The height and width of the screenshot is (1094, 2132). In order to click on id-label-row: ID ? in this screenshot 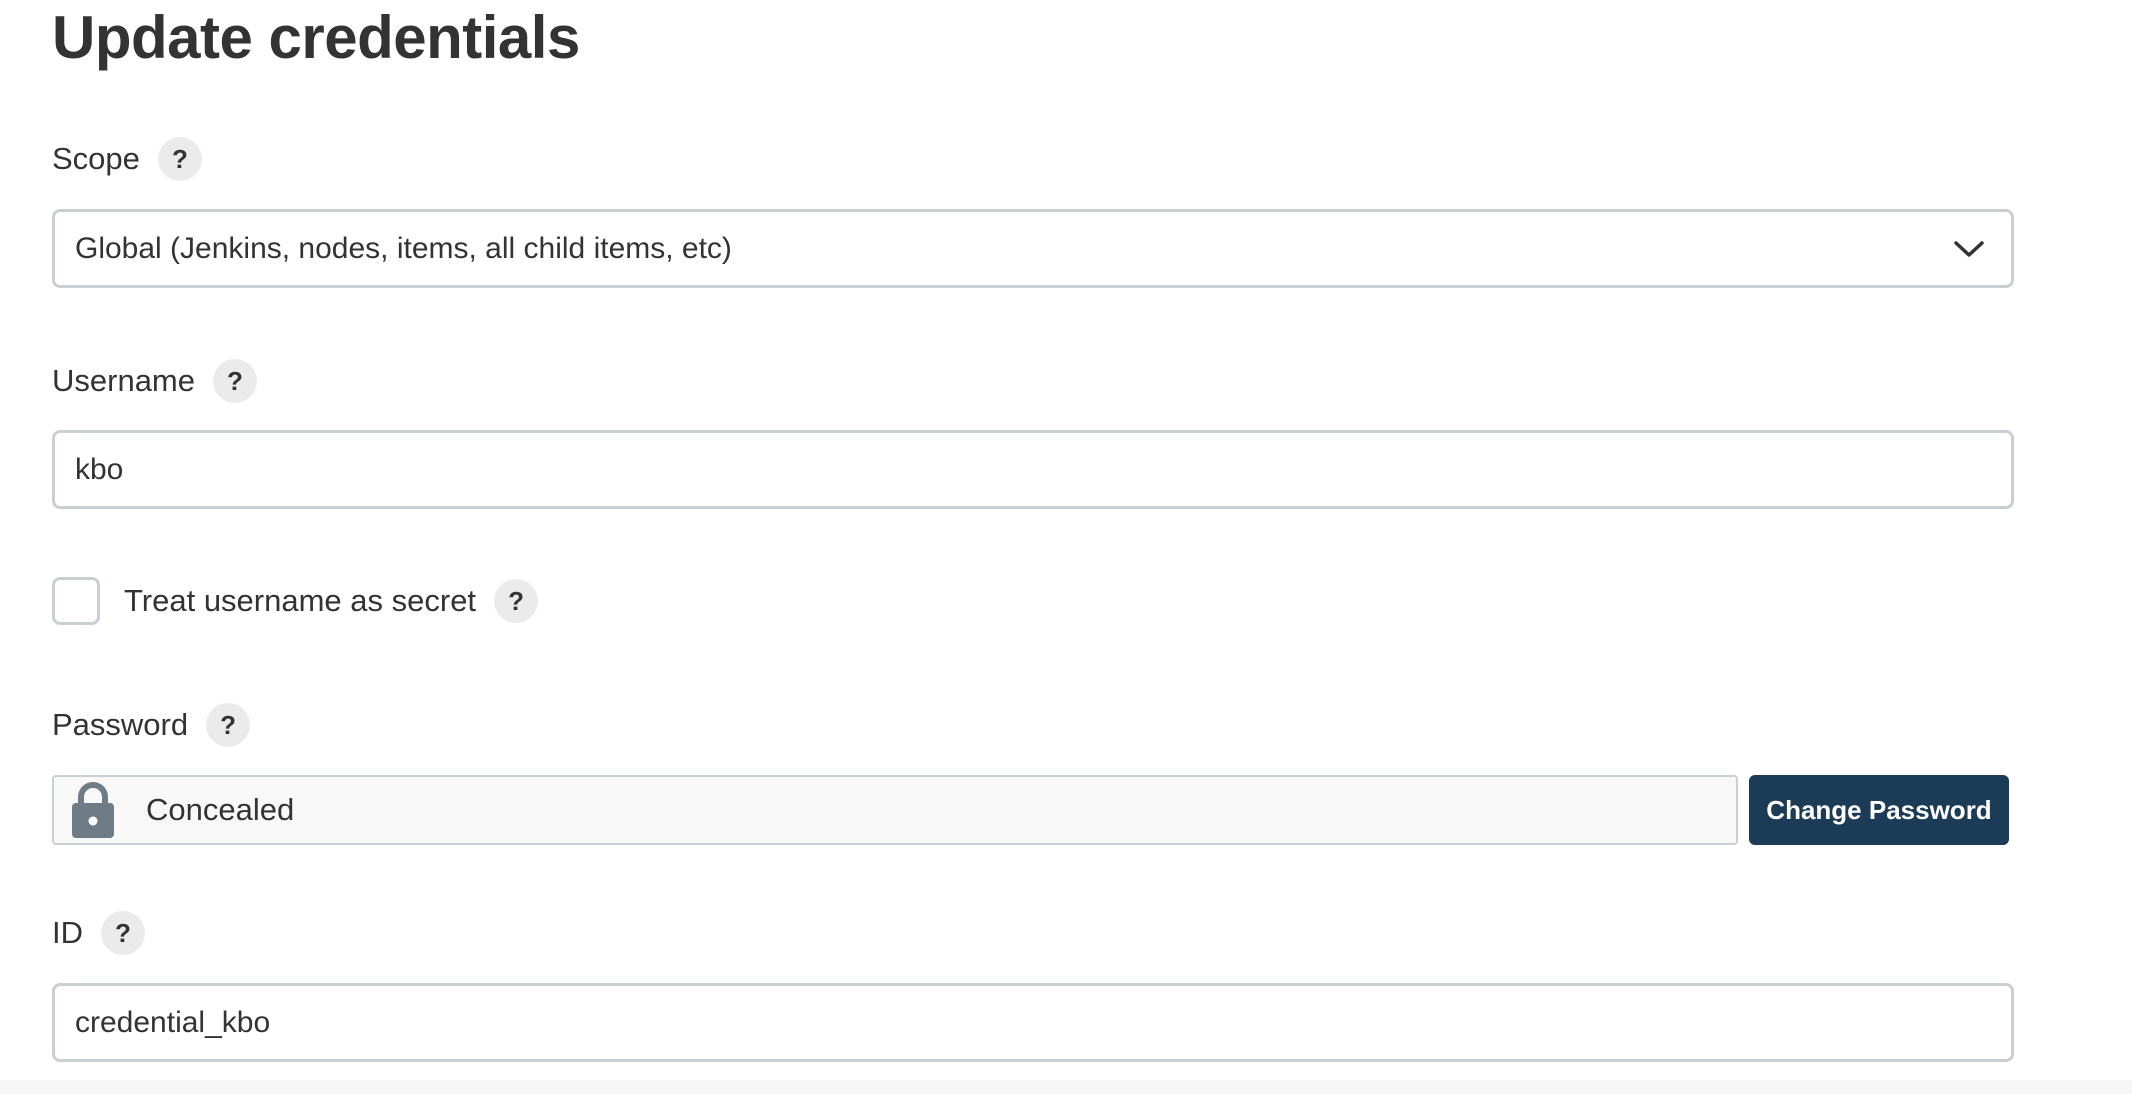, I will do `click(98, 933)`.